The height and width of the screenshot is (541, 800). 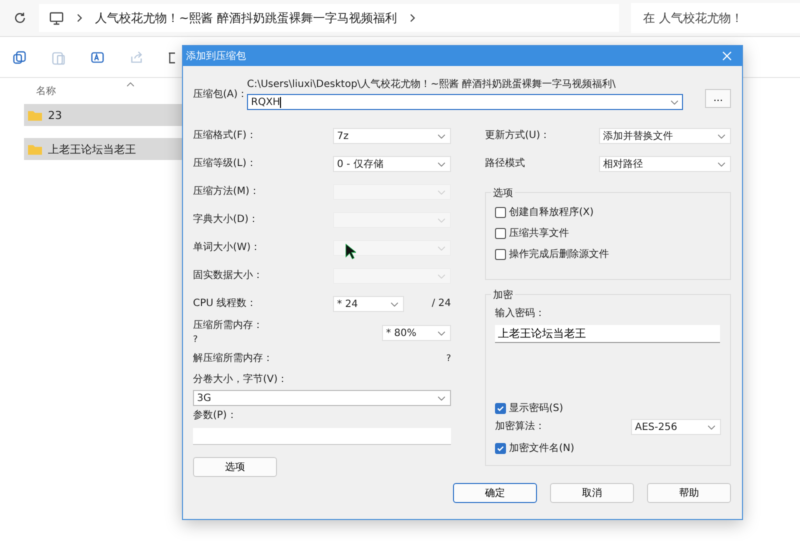 I want to click on thread-max: / 24, so click(x=441, y=304).